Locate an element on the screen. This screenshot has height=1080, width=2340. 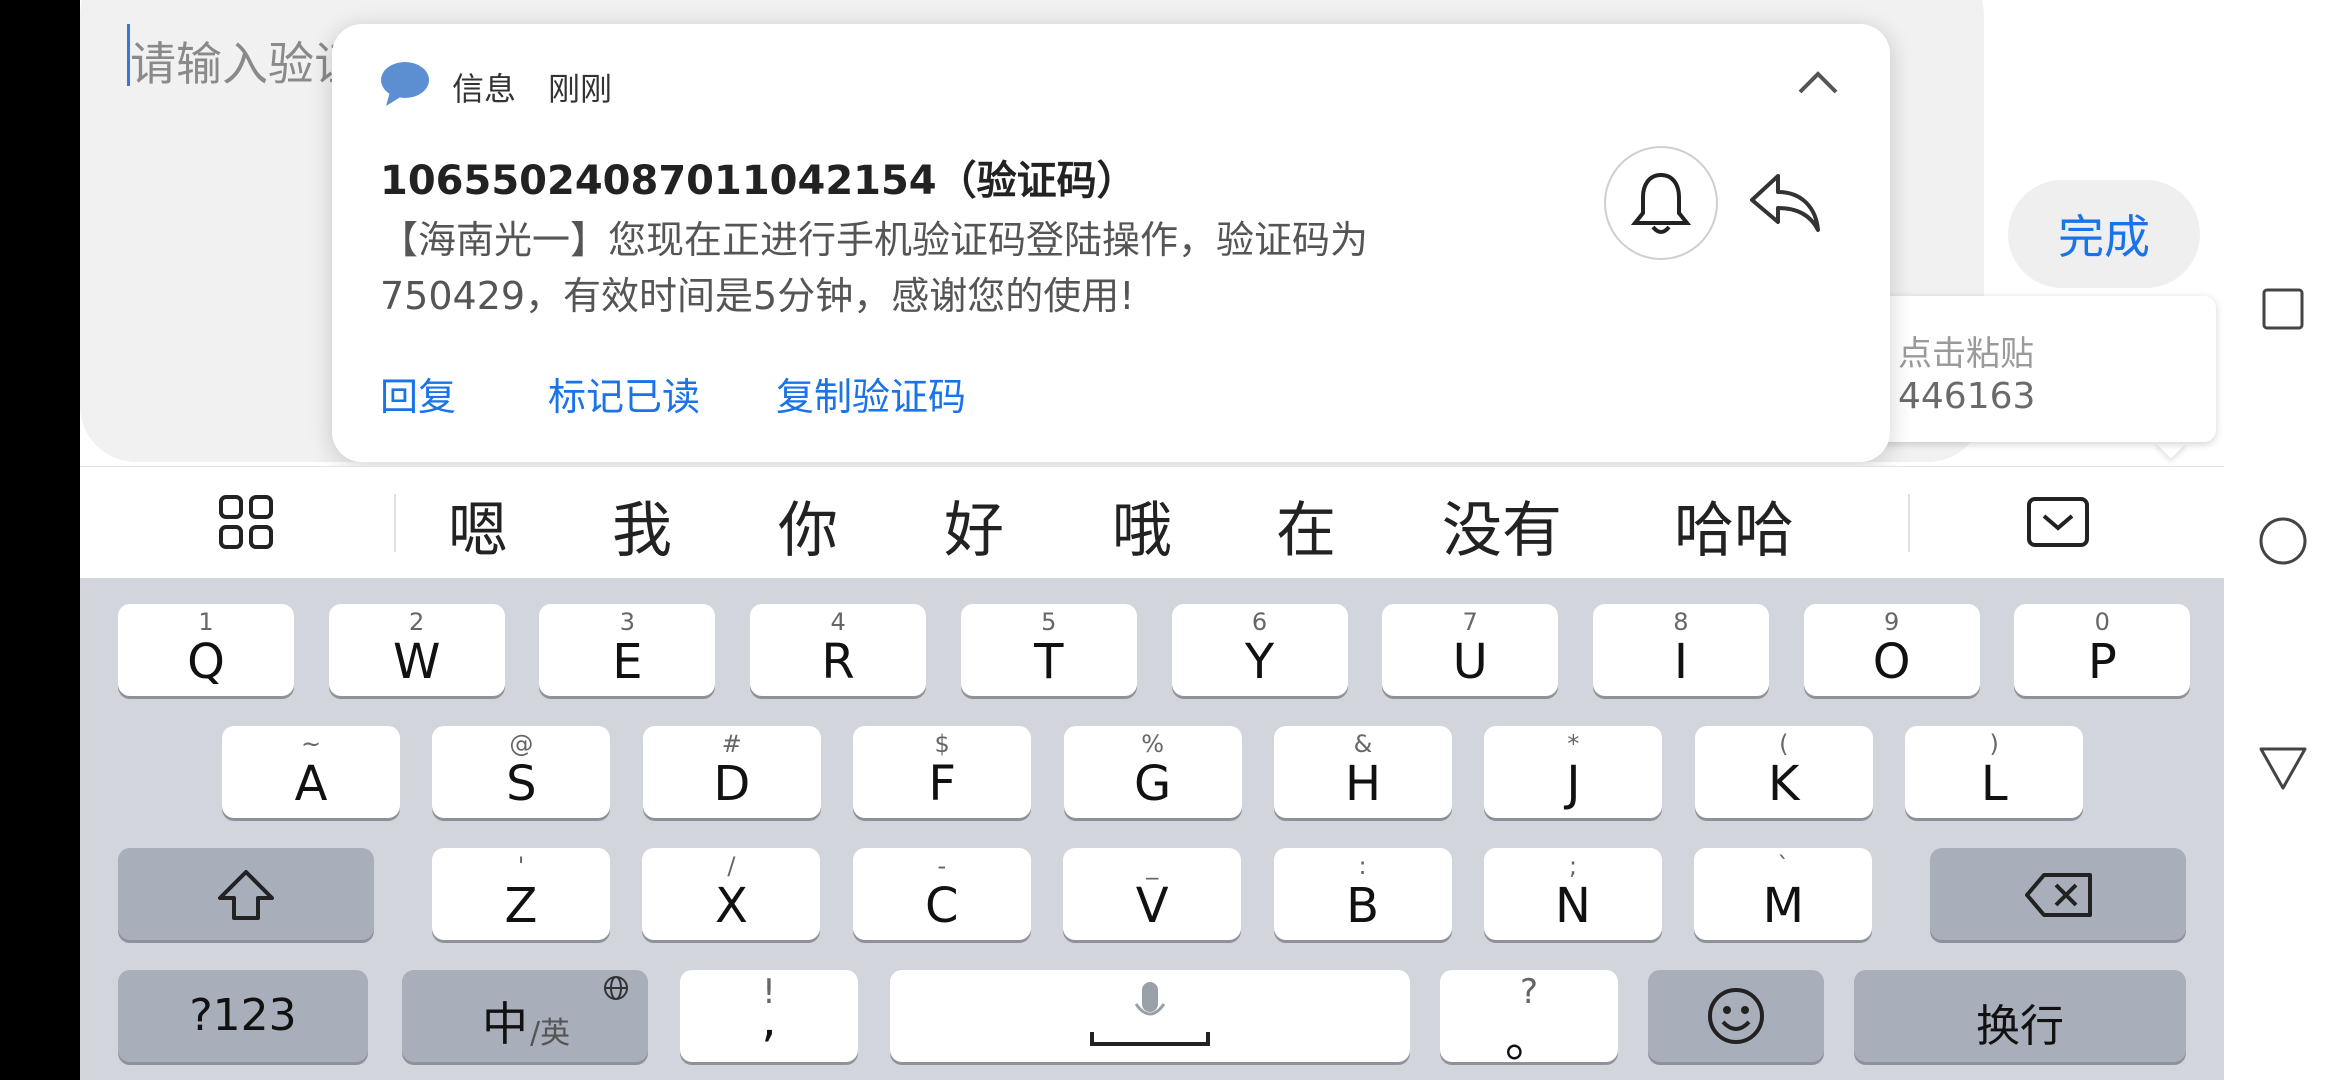
key-hint: 1 is located at coordinates (206, 622).